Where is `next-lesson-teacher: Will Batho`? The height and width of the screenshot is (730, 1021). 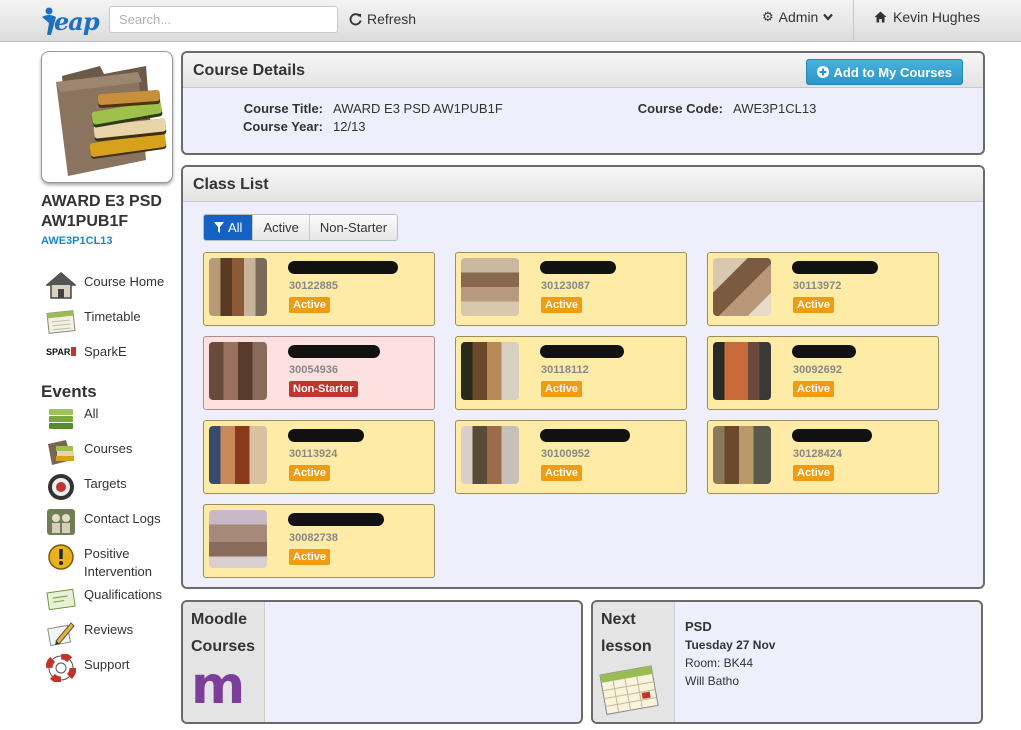
next-lesson-teacher: Will Batho is located at coordinates (712, 681).